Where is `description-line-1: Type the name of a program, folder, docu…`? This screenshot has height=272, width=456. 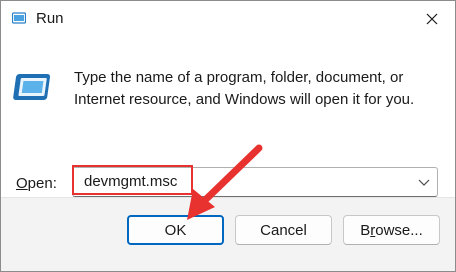 description-line-1: Type the name of a program, folder, docu… is located at coordinates (239, 77).